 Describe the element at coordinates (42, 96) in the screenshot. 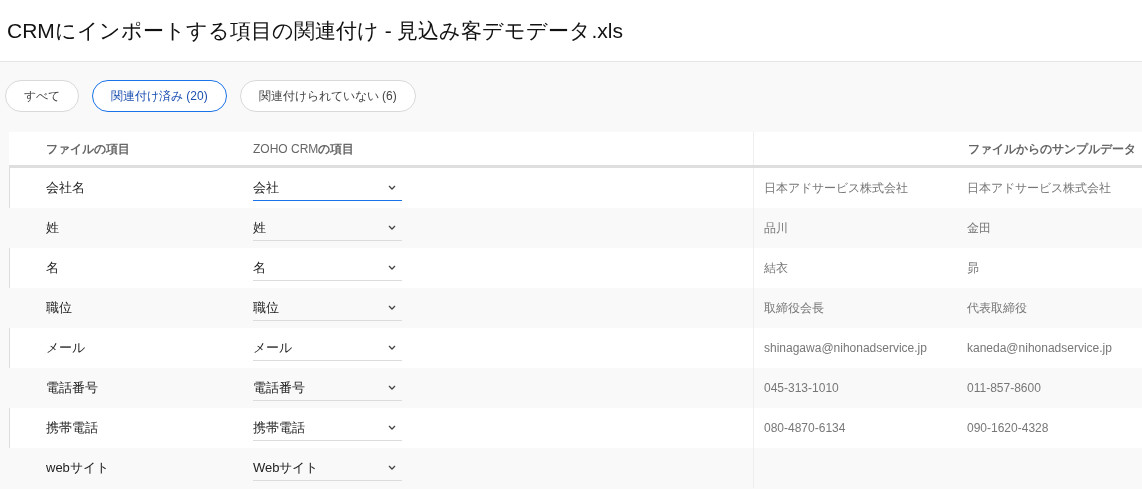

I see `filter-tab: すべて` at that location.